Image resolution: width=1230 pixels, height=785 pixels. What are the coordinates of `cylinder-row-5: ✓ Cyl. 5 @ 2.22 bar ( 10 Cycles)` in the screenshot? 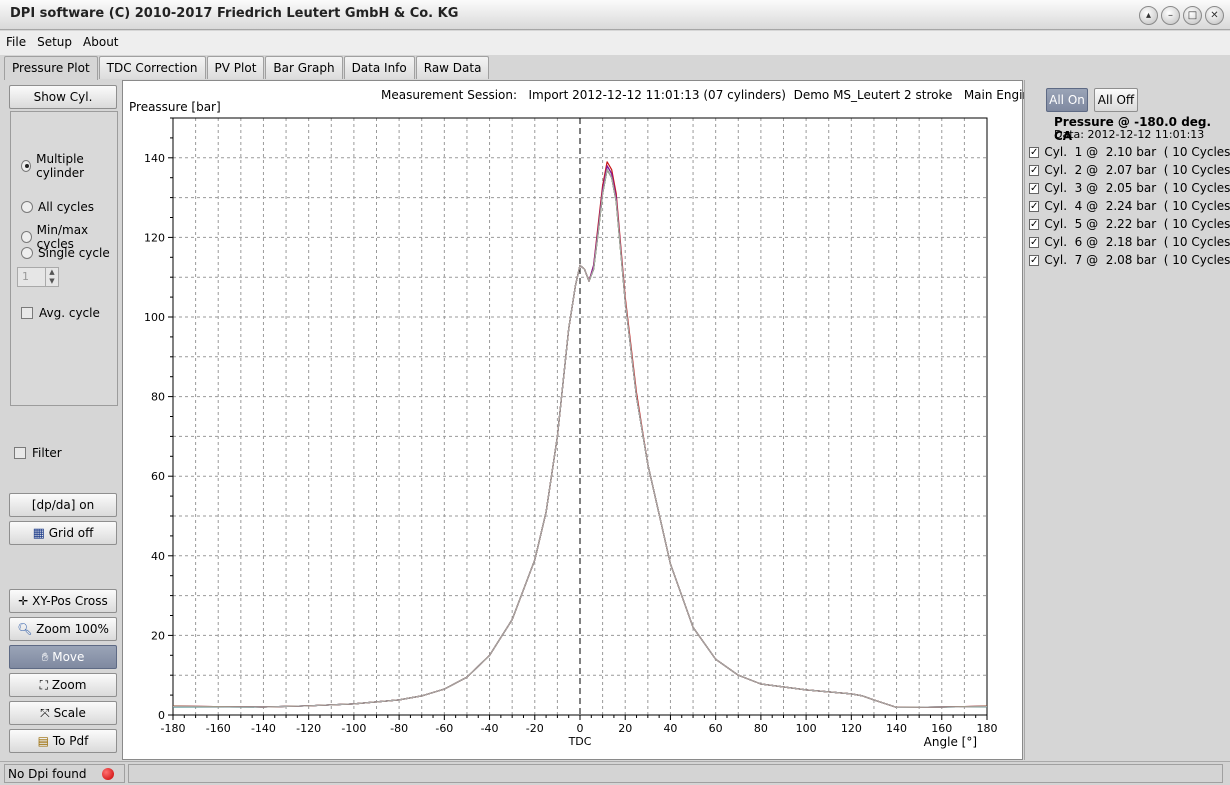 It's located at (1128, 224).